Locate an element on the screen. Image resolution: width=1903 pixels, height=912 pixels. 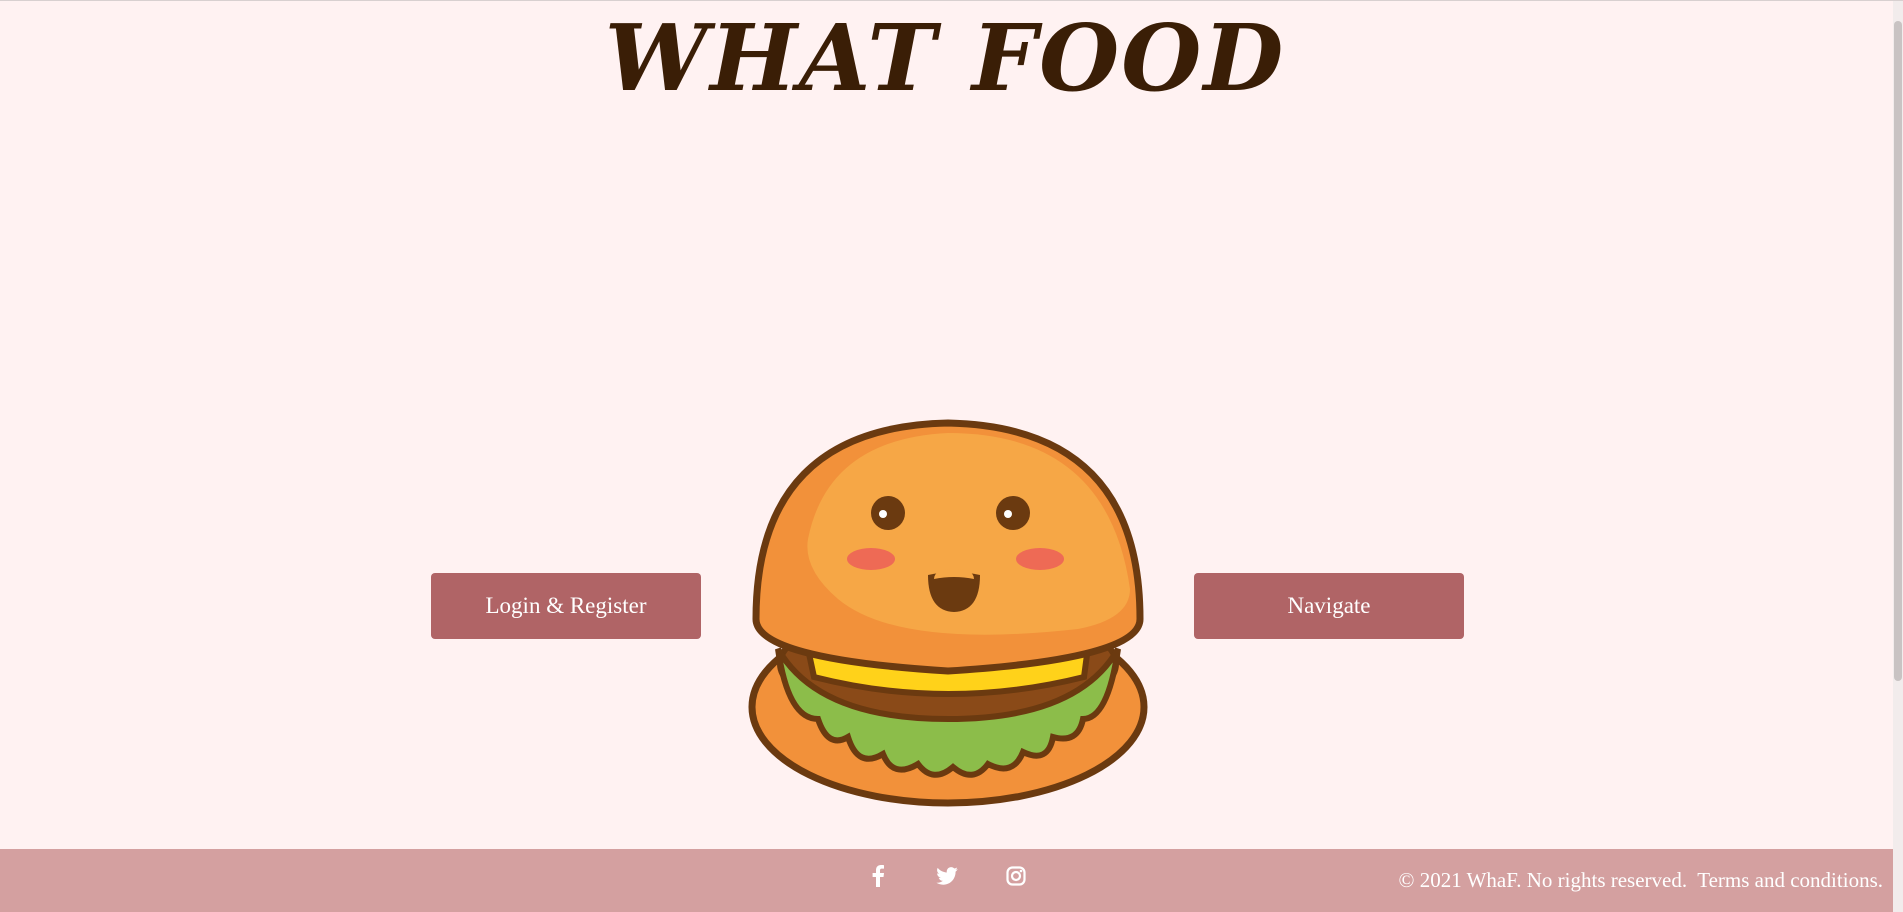
vertical-scrollbar is located at coordinates (1898, 456).